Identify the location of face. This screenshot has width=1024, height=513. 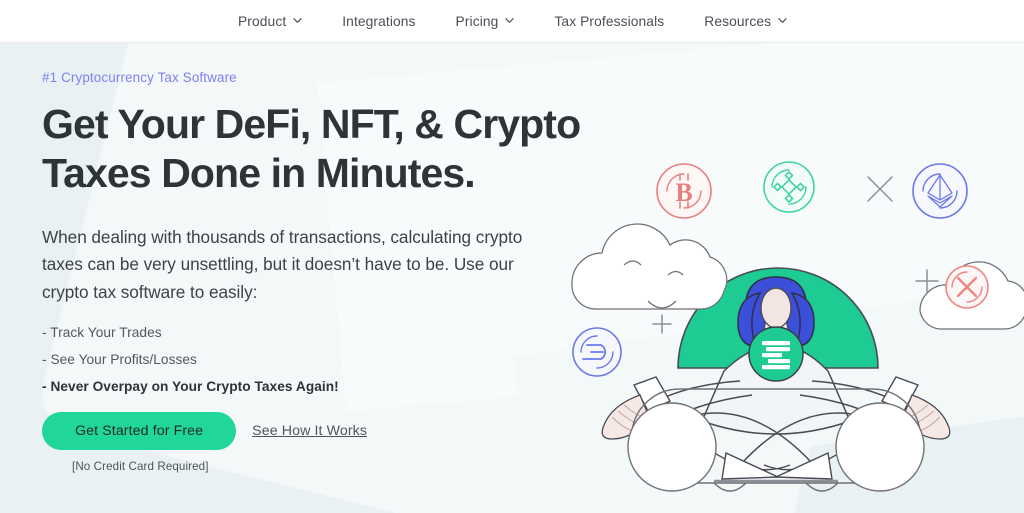
(776, 308).